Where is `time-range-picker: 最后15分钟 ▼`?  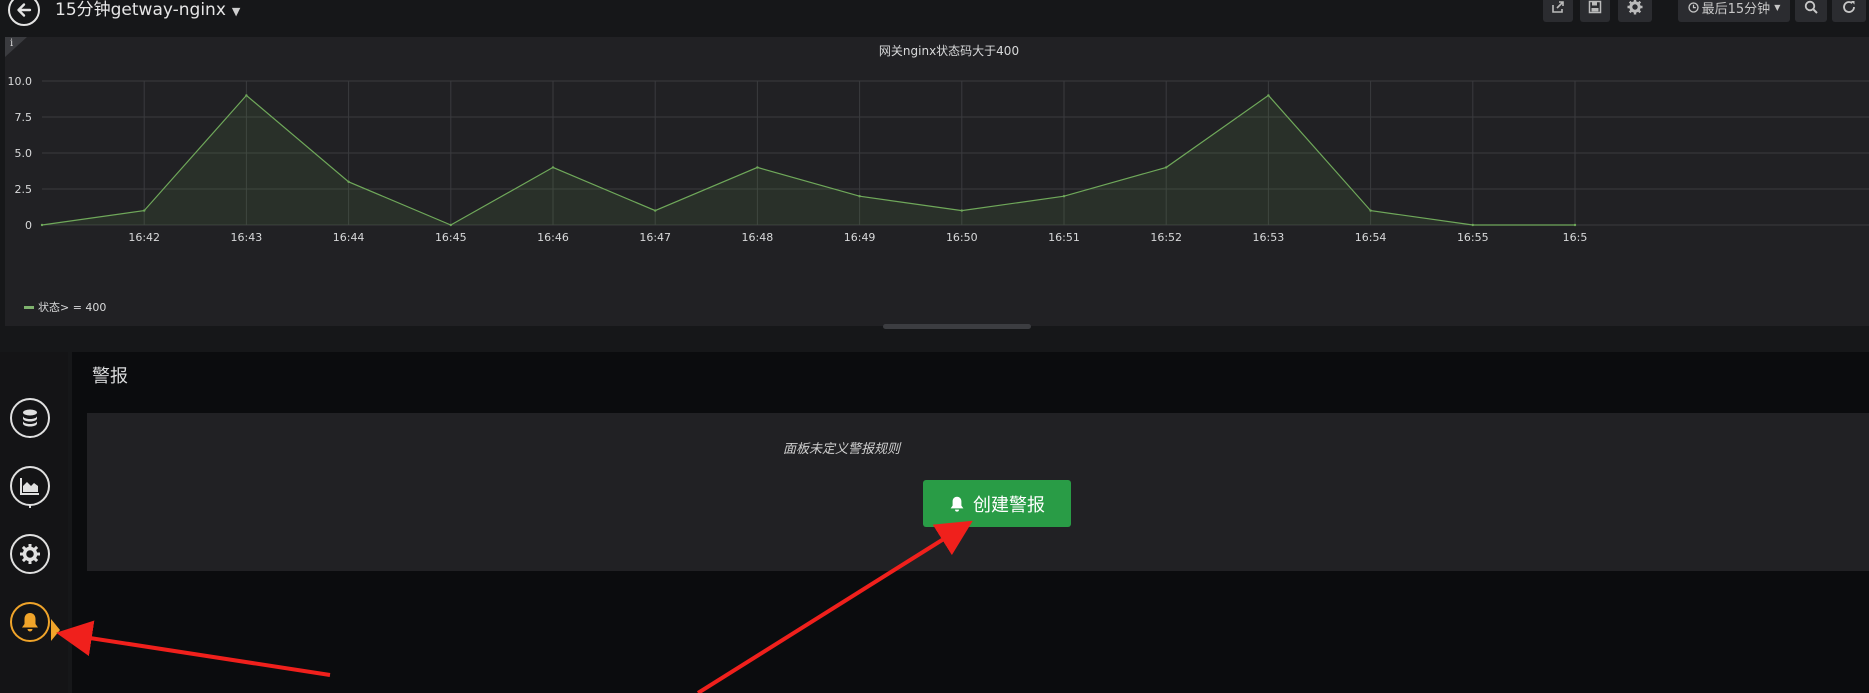 time-range-picker: 最后15分钟 ▼ is located at coordinates (1734, 11).